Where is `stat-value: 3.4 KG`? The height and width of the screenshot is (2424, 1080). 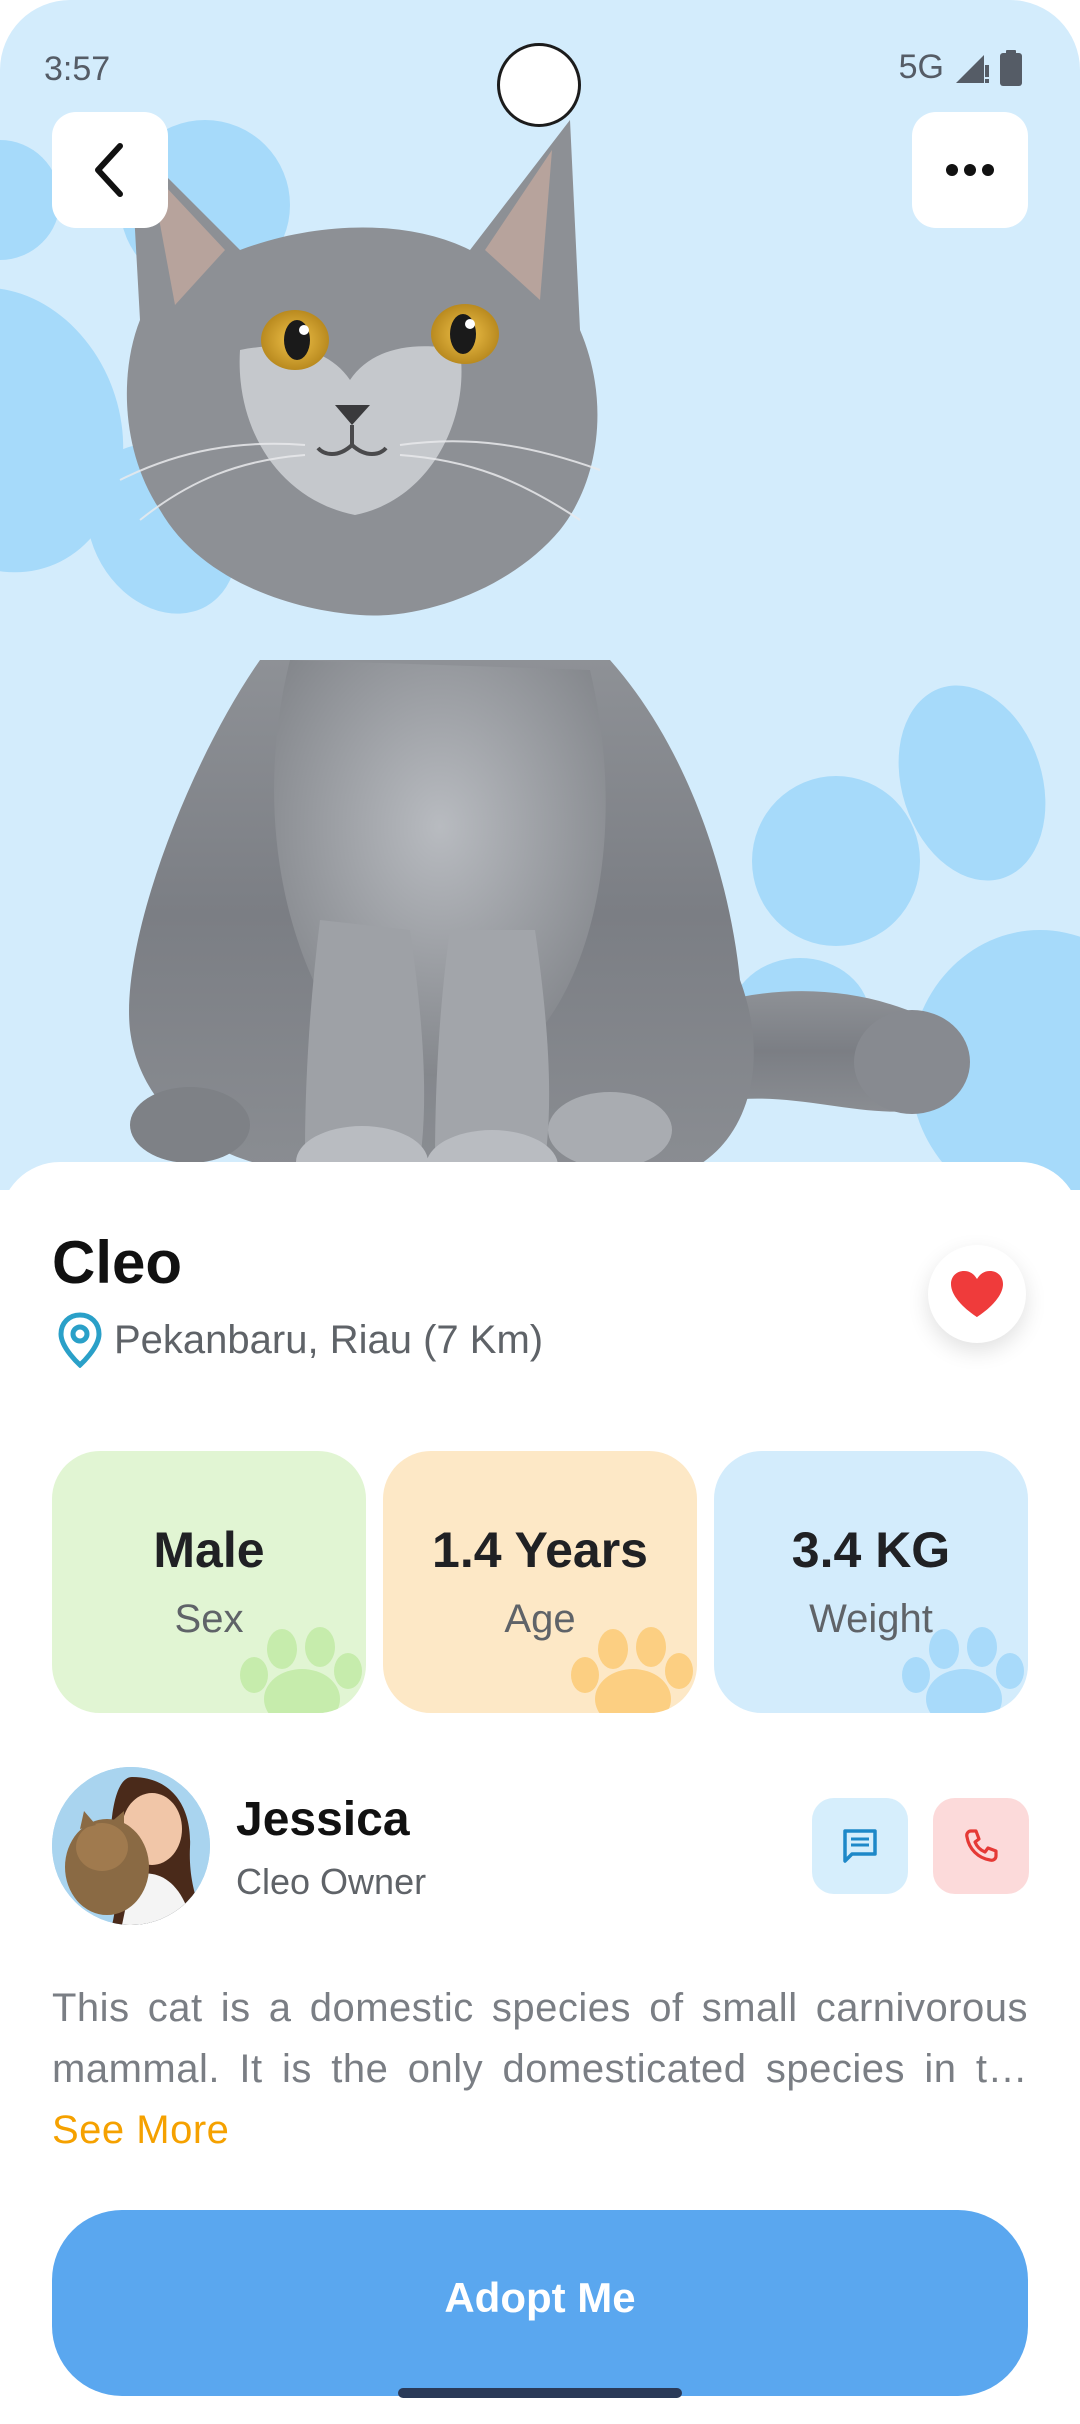
stat-value: 3.4 KG is located at coordinates (871, 1550).